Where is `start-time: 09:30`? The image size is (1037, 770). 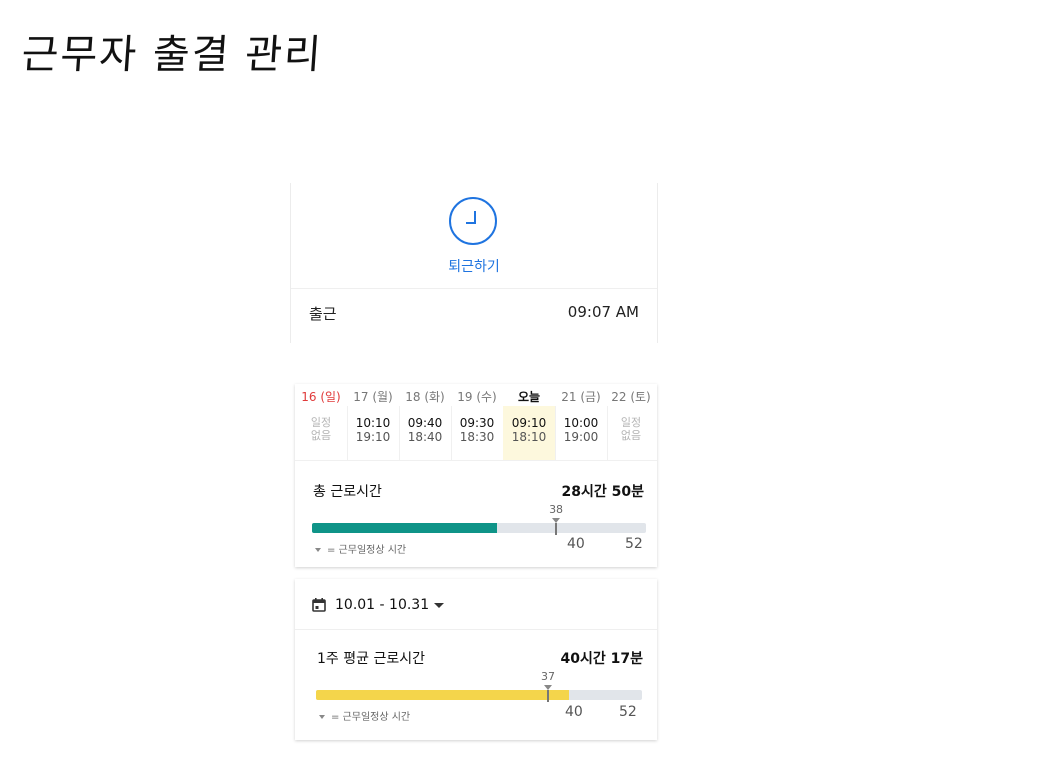 start-time: 09:30 is located at coordinates (477, 423).